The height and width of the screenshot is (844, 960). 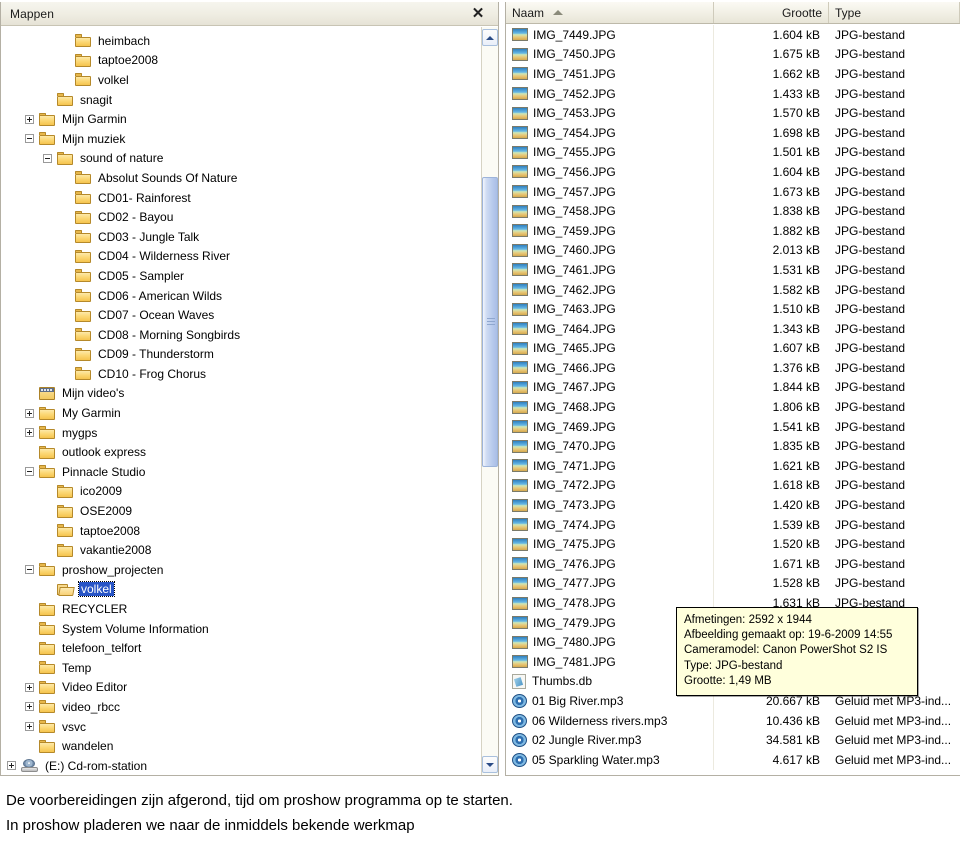 I want to click on file-row: IMG_7465.JPG 1.607 kB JPG-bestand, so click(x=733, y=348).